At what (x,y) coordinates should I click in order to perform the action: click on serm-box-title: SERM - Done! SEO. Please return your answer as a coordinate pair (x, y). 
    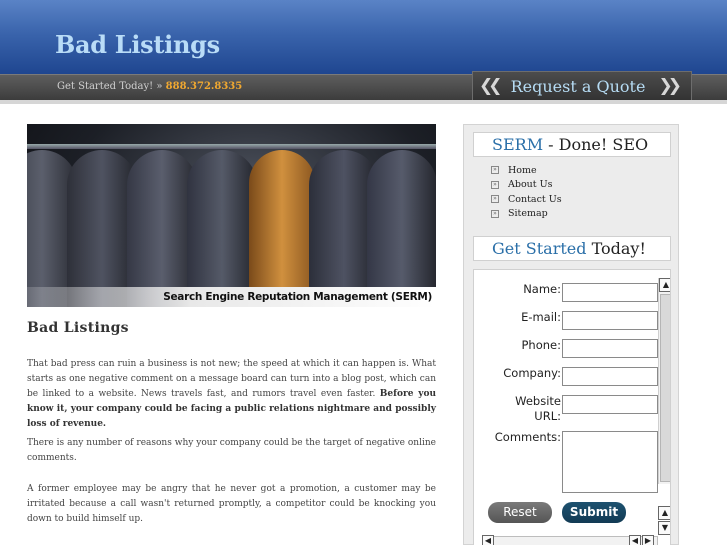
    Looking at the image, I should click on (572, 144).